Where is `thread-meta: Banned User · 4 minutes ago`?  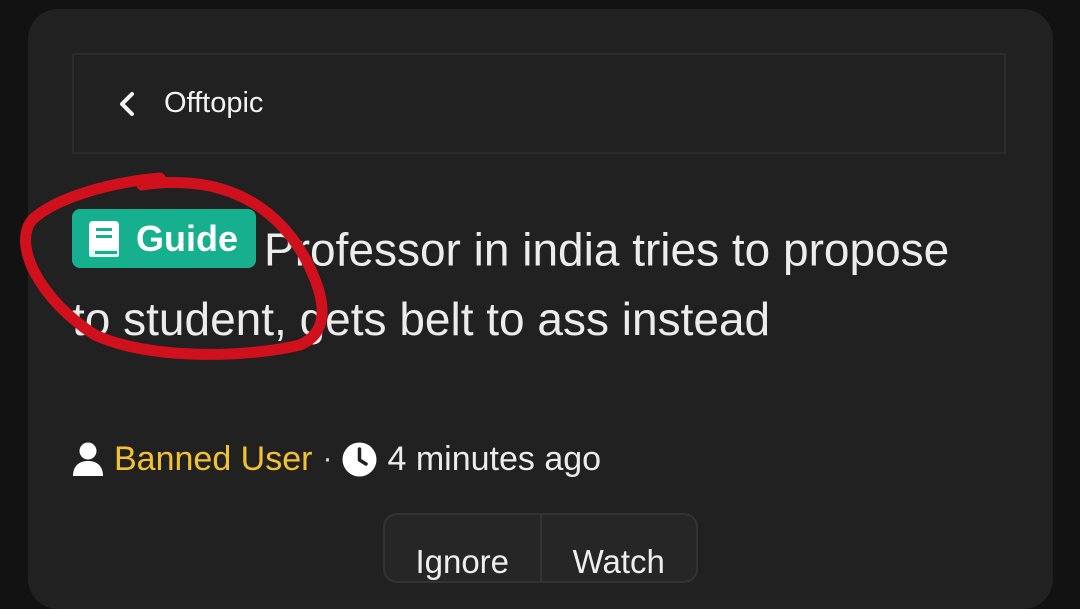 thread-meta: Banned User · 4 minutes ago is located at coordinates (336, 459).